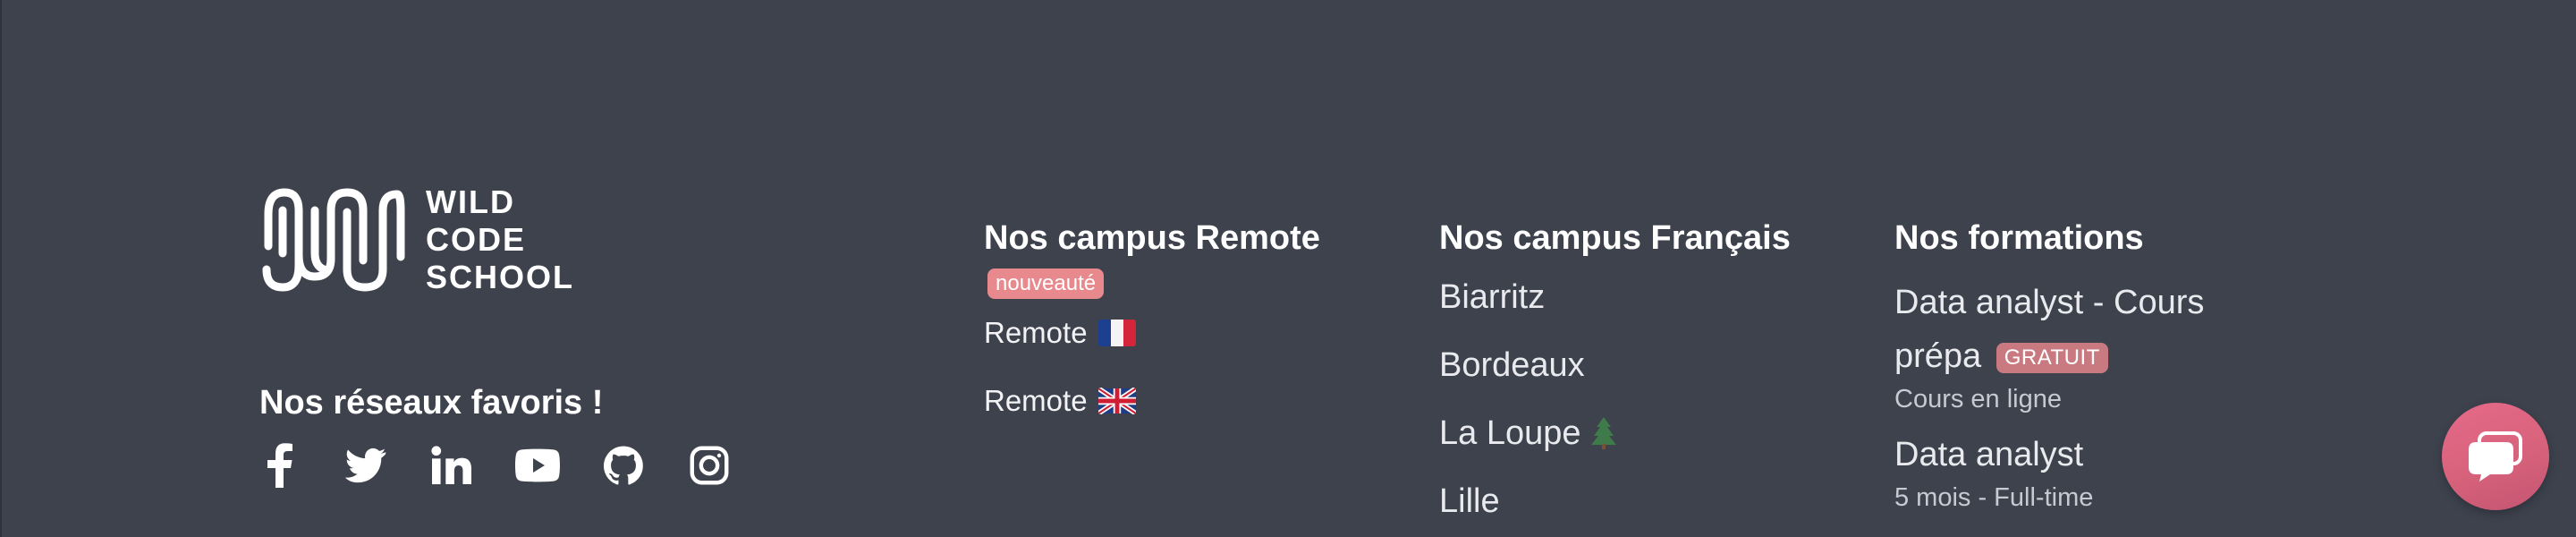 The image size is (2576, 537). Describe the element at coordinates (495, 465) in the screenshot. I see `social-links` at that location.